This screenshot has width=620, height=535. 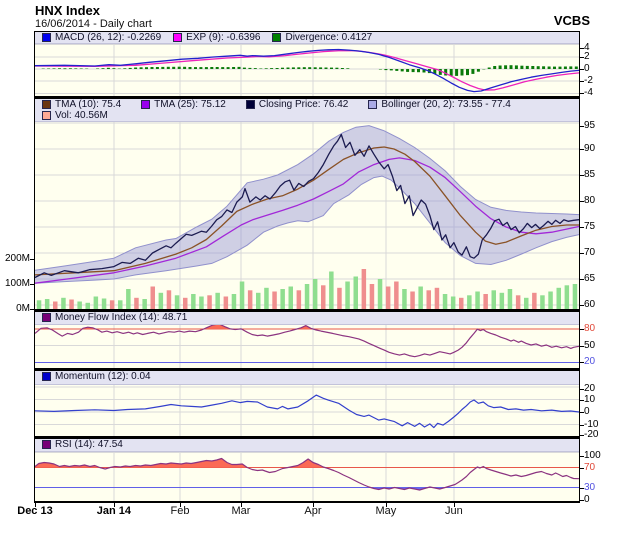 What do you see at coordinates (277, 37) in the screenshot?
I see `divergence-swatch` at bounding box center [277, 37].